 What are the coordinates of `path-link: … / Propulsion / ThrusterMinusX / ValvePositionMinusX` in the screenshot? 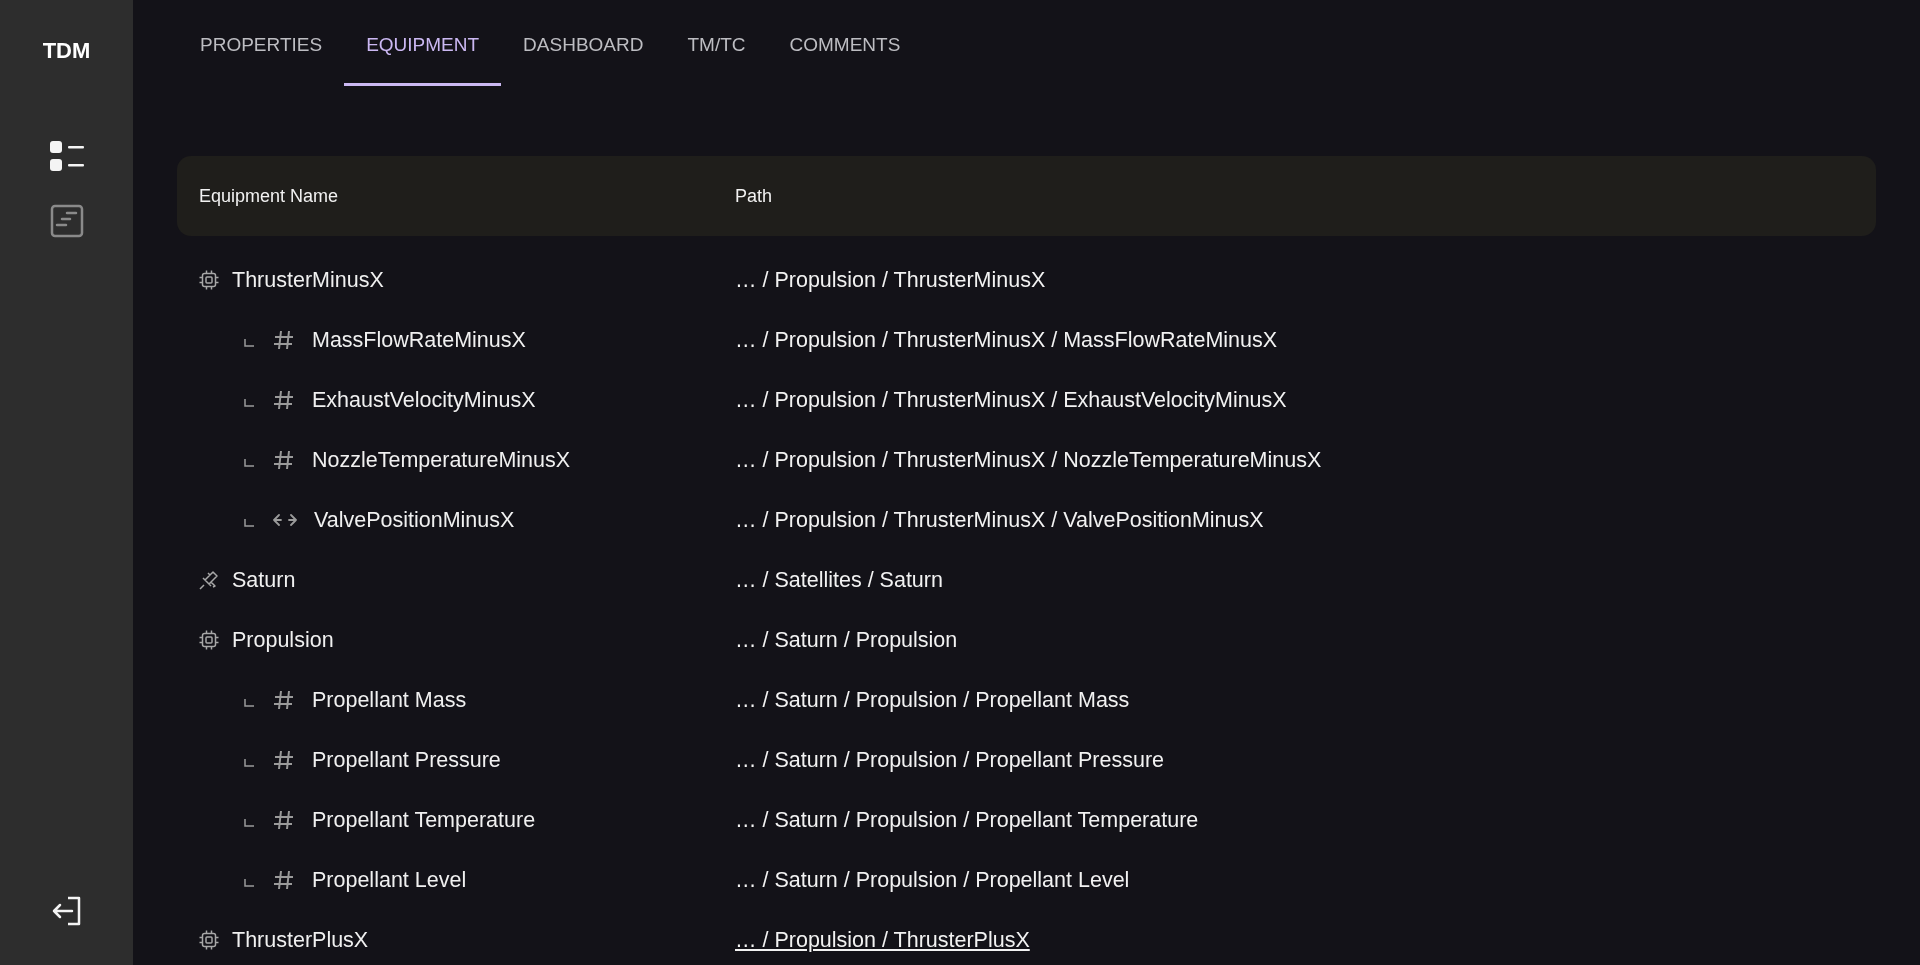 It's located at (999, 520).